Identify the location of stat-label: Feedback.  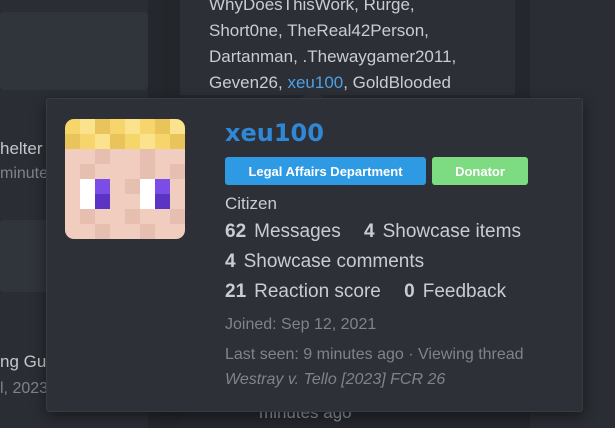
(464, 291).